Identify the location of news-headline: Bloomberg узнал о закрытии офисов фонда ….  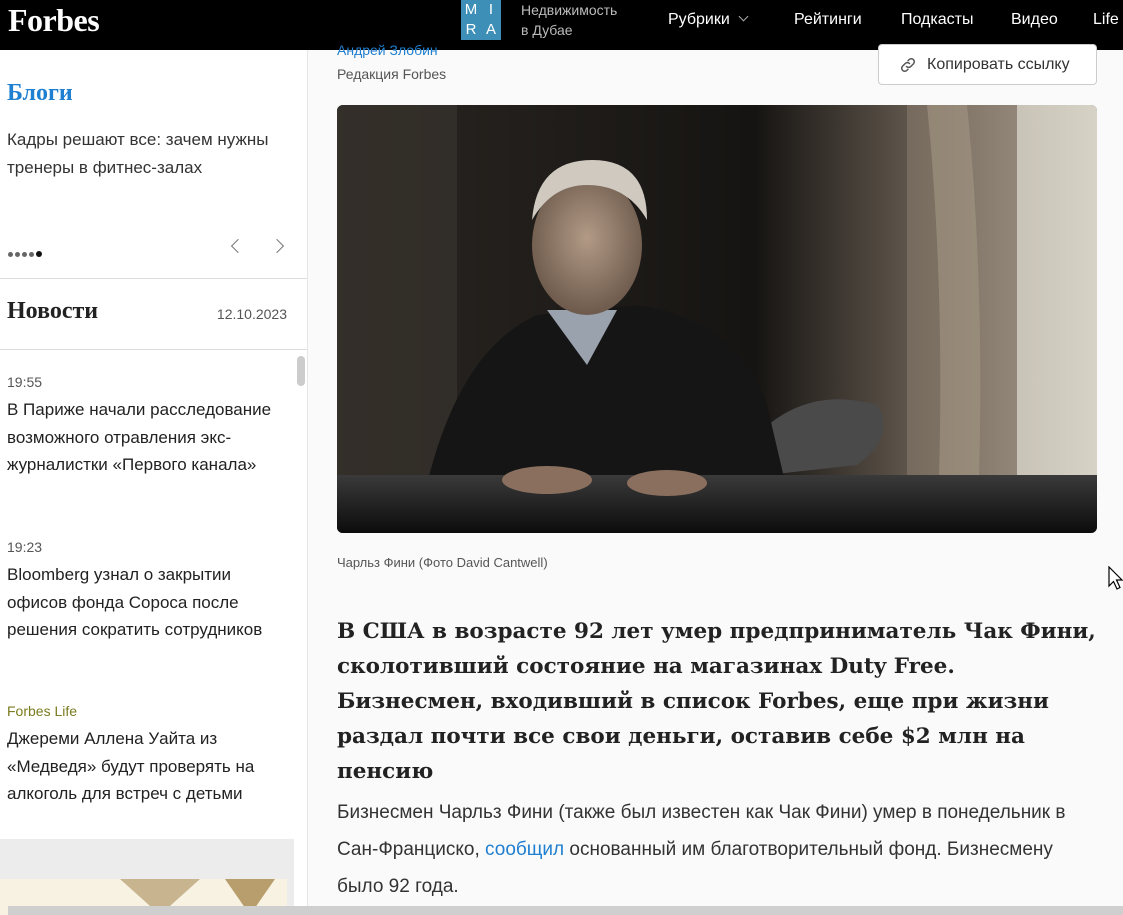
(147, 602).